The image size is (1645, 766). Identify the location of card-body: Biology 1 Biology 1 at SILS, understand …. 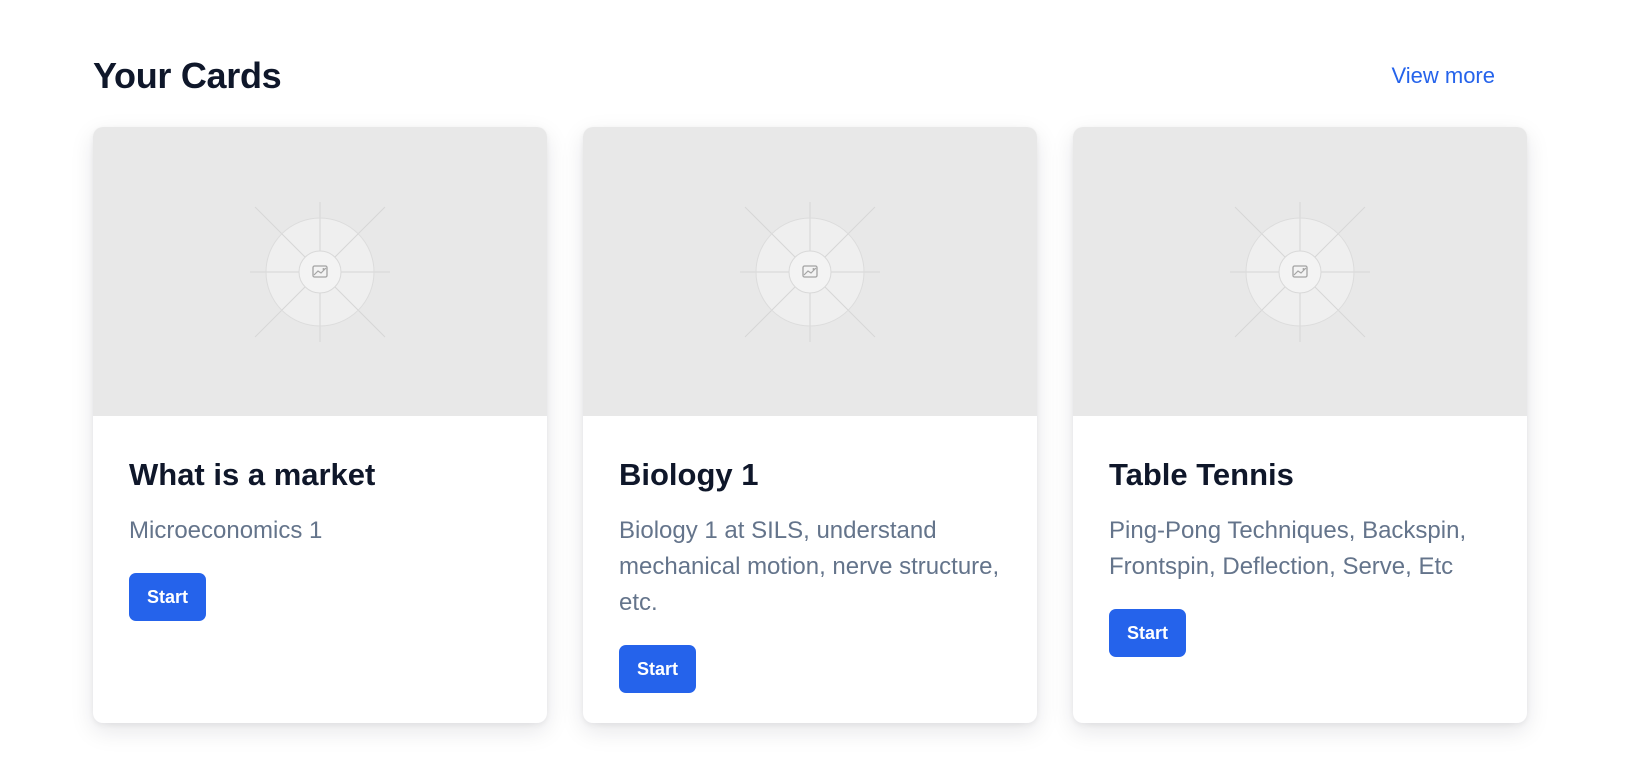
(810, 555).